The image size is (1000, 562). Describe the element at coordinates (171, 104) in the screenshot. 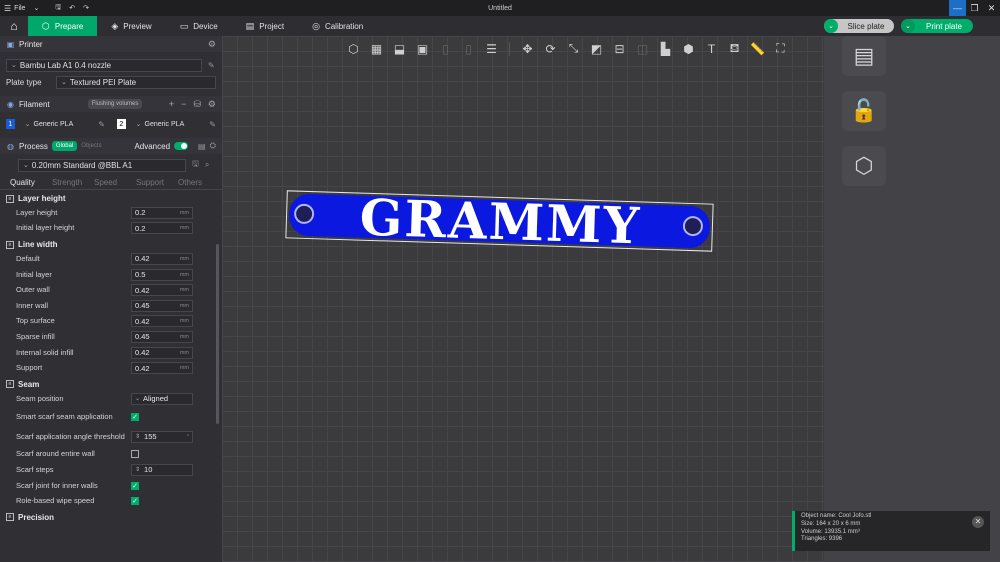

I see `add-filament-icon: +` at that location.